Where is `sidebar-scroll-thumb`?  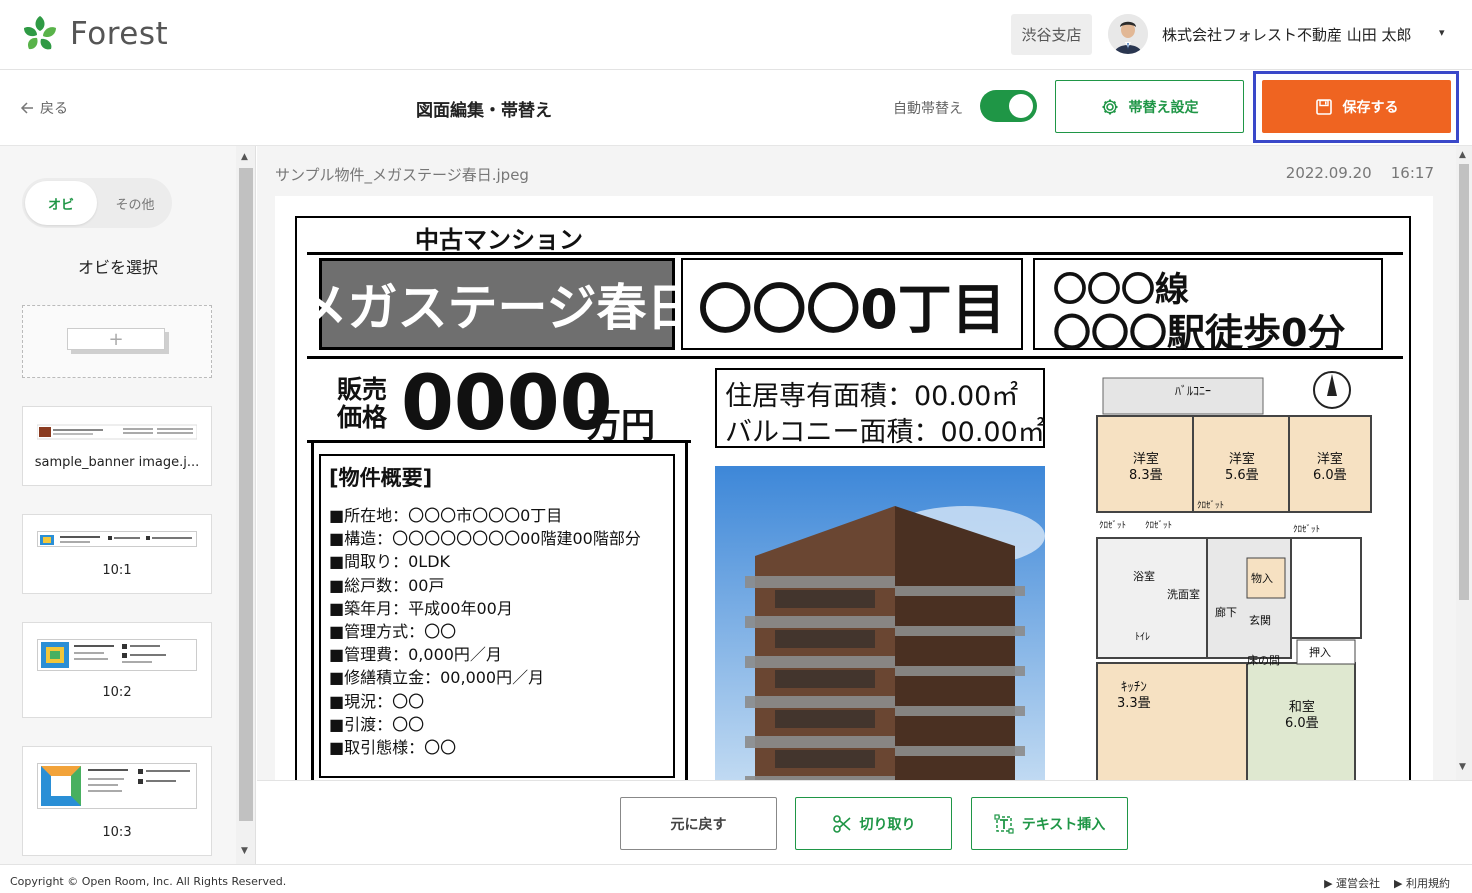
sidebar-scroll-thumb is located at coordinates (246, 494).